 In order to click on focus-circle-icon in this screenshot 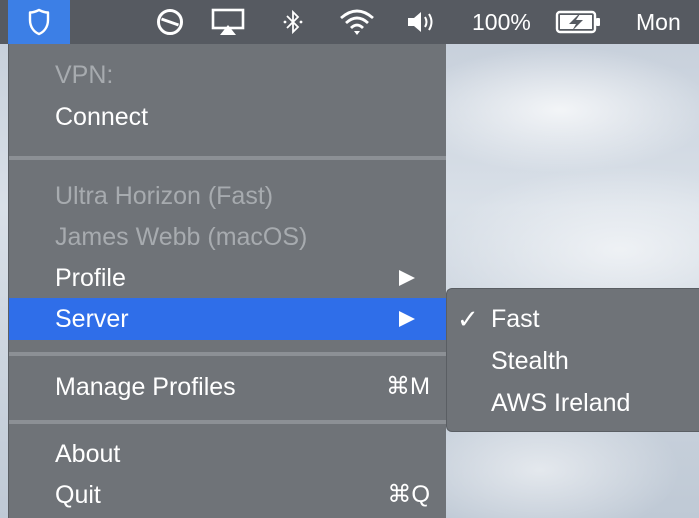, I will do `click(170, 22)`.